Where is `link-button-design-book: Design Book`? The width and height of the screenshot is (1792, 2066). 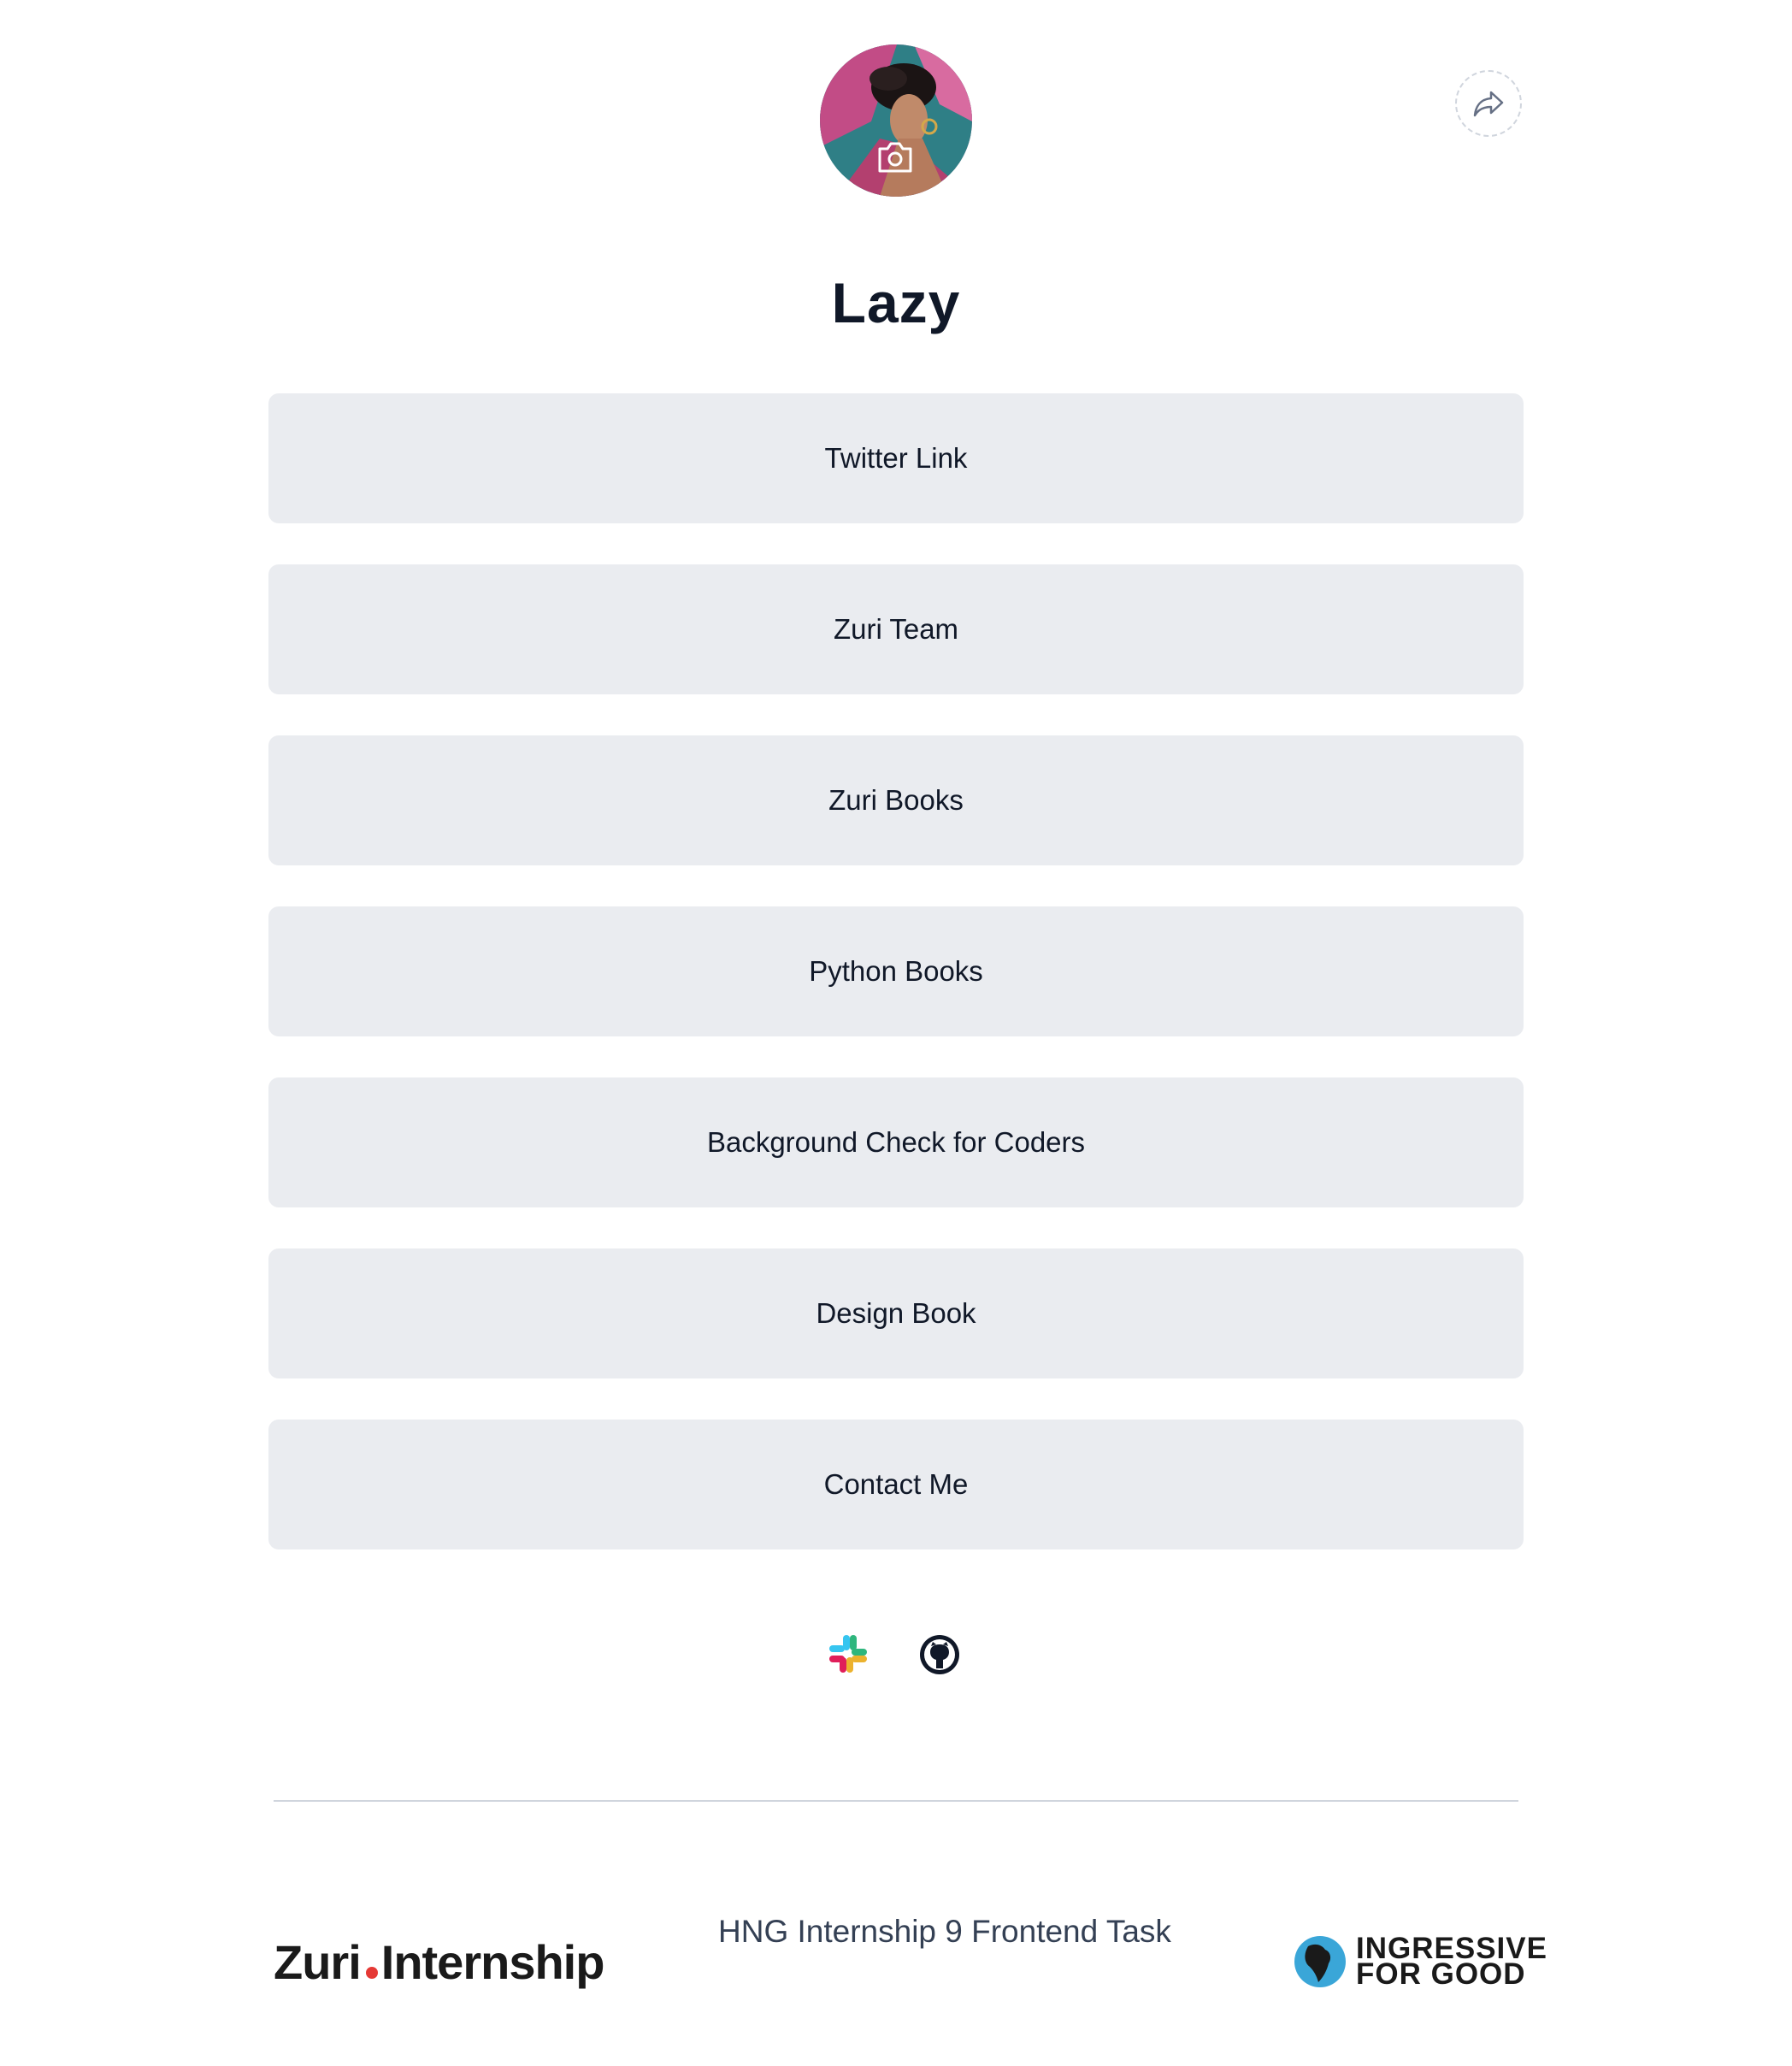
link-button-design-book: Design Book is located at coordinates (896, 1313).